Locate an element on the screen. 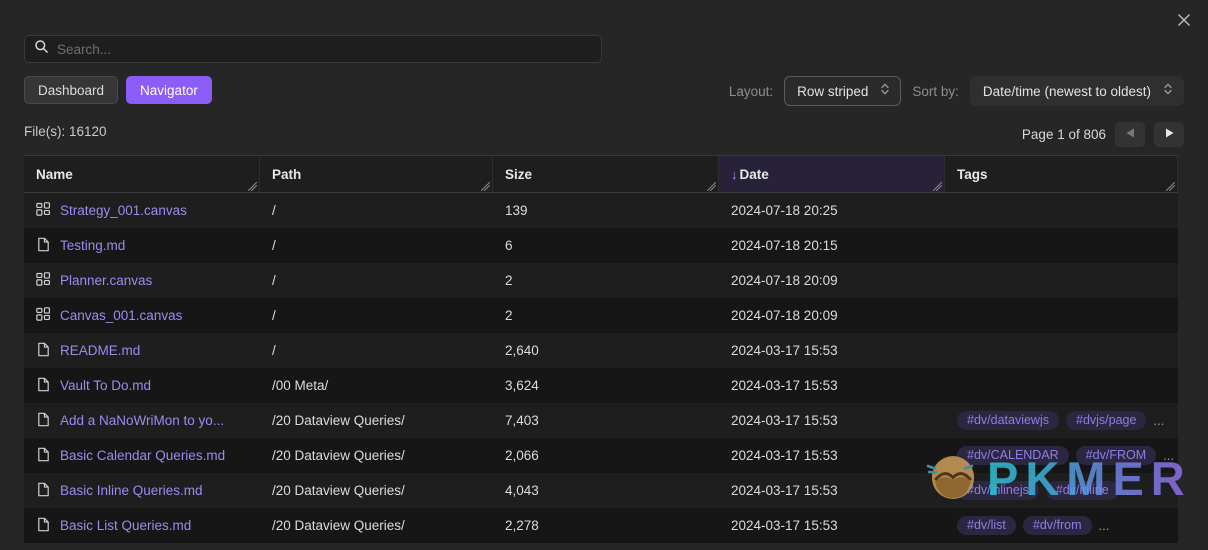  cell-size: 4,043 is located at coordinates (522, 490).